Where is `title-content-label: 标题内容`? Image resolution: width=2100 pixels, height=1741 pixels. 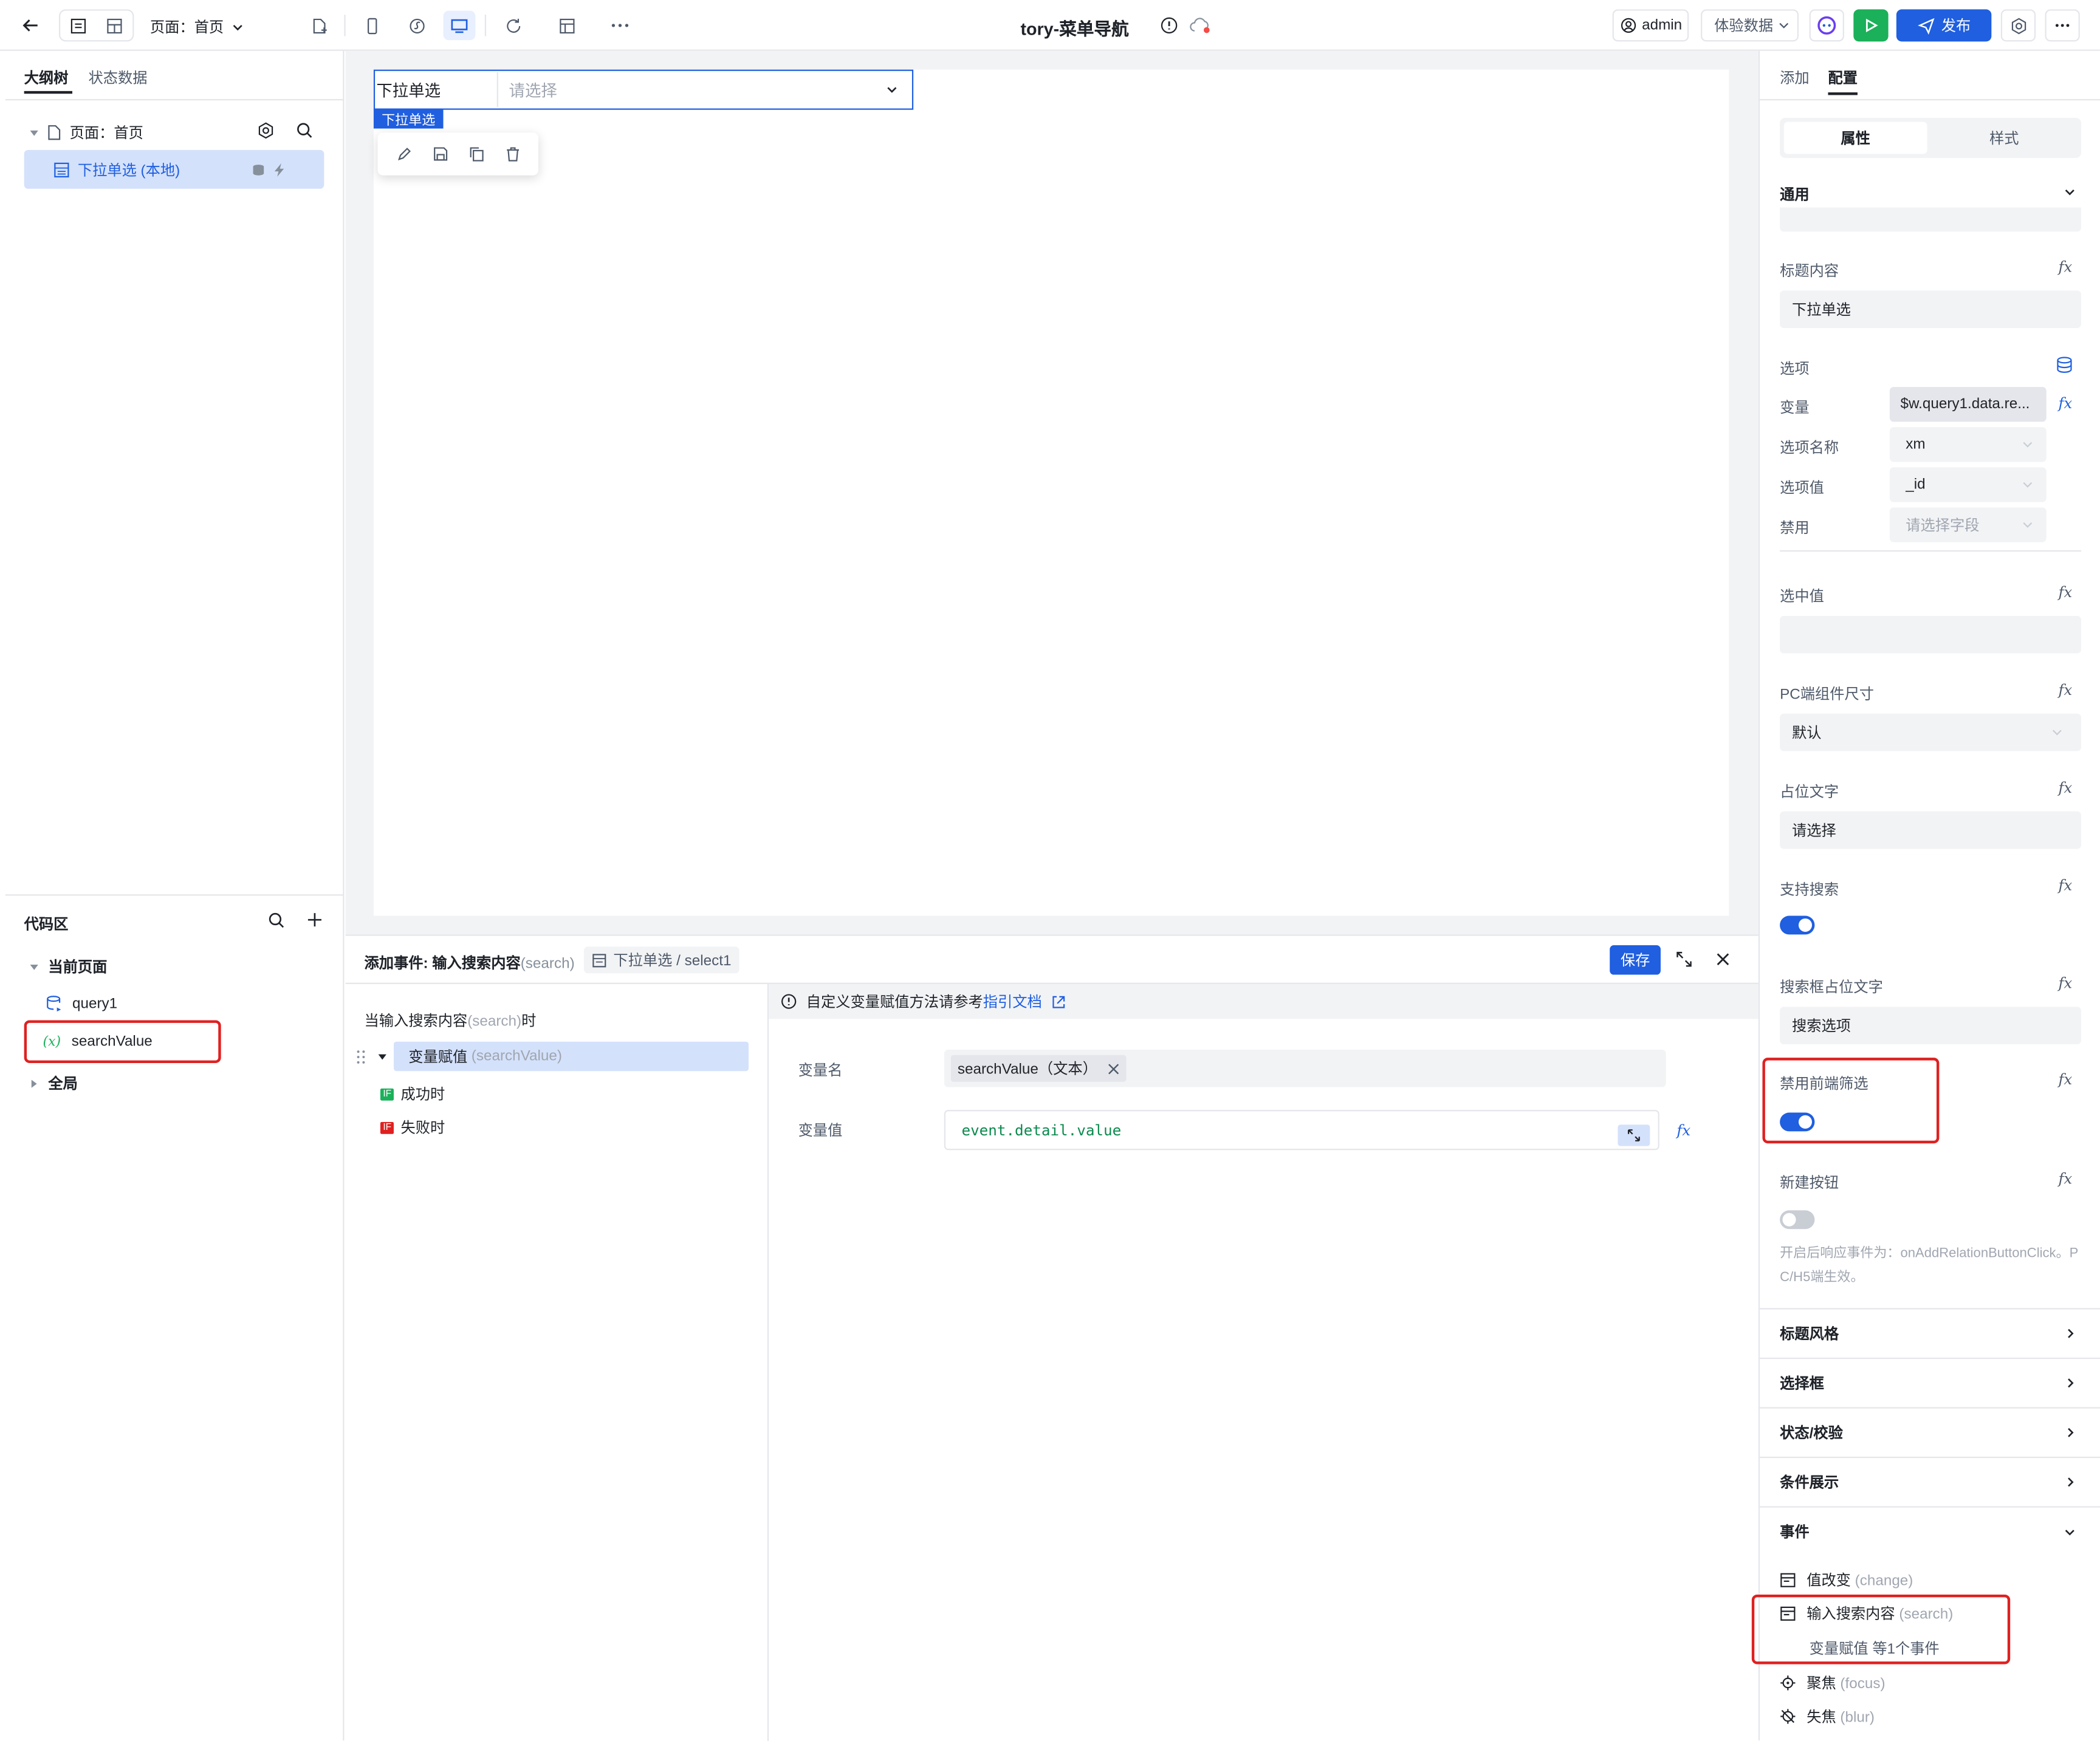
title-content-label: 标题内容 is located at coordinates (1809, 272).